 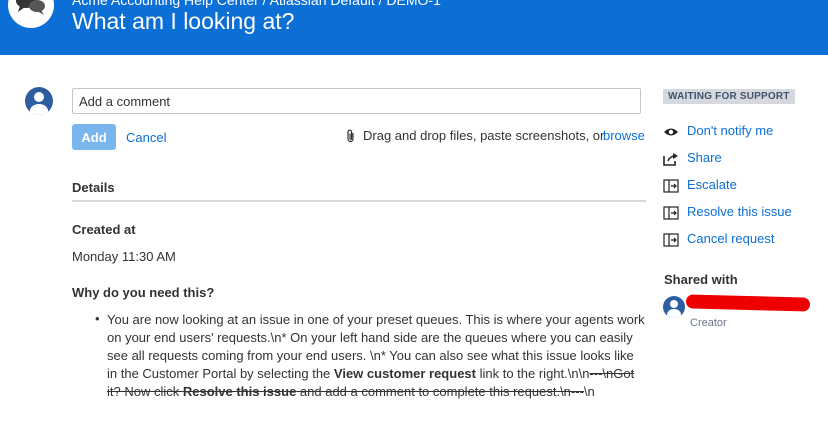 I want to click on created-at-value: Monday 11:30 AM, so click(x=124, y=256).